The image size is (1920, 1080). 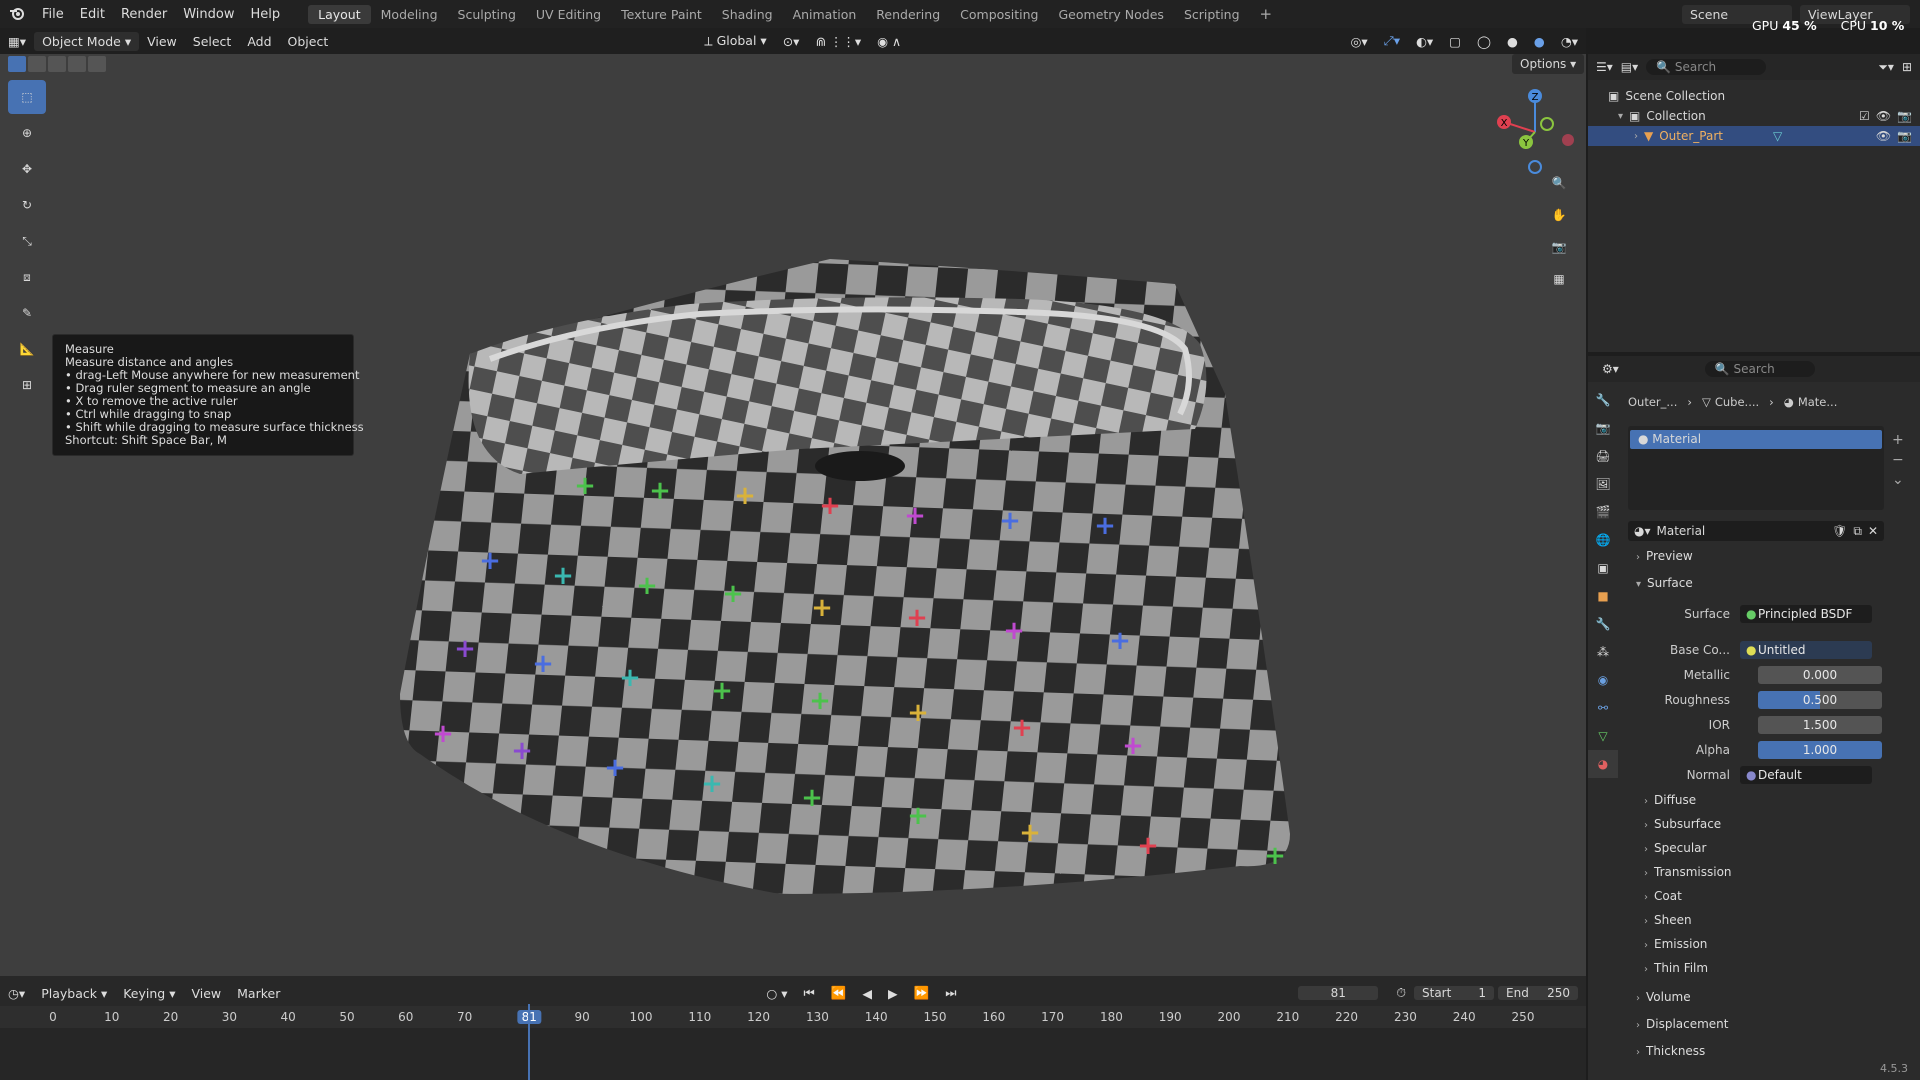 What do you see at coordinates (1676, 968) in the screenshot?
I see `thin-film-subpanel: › Thin Film` at bounding box center [1676, 968].